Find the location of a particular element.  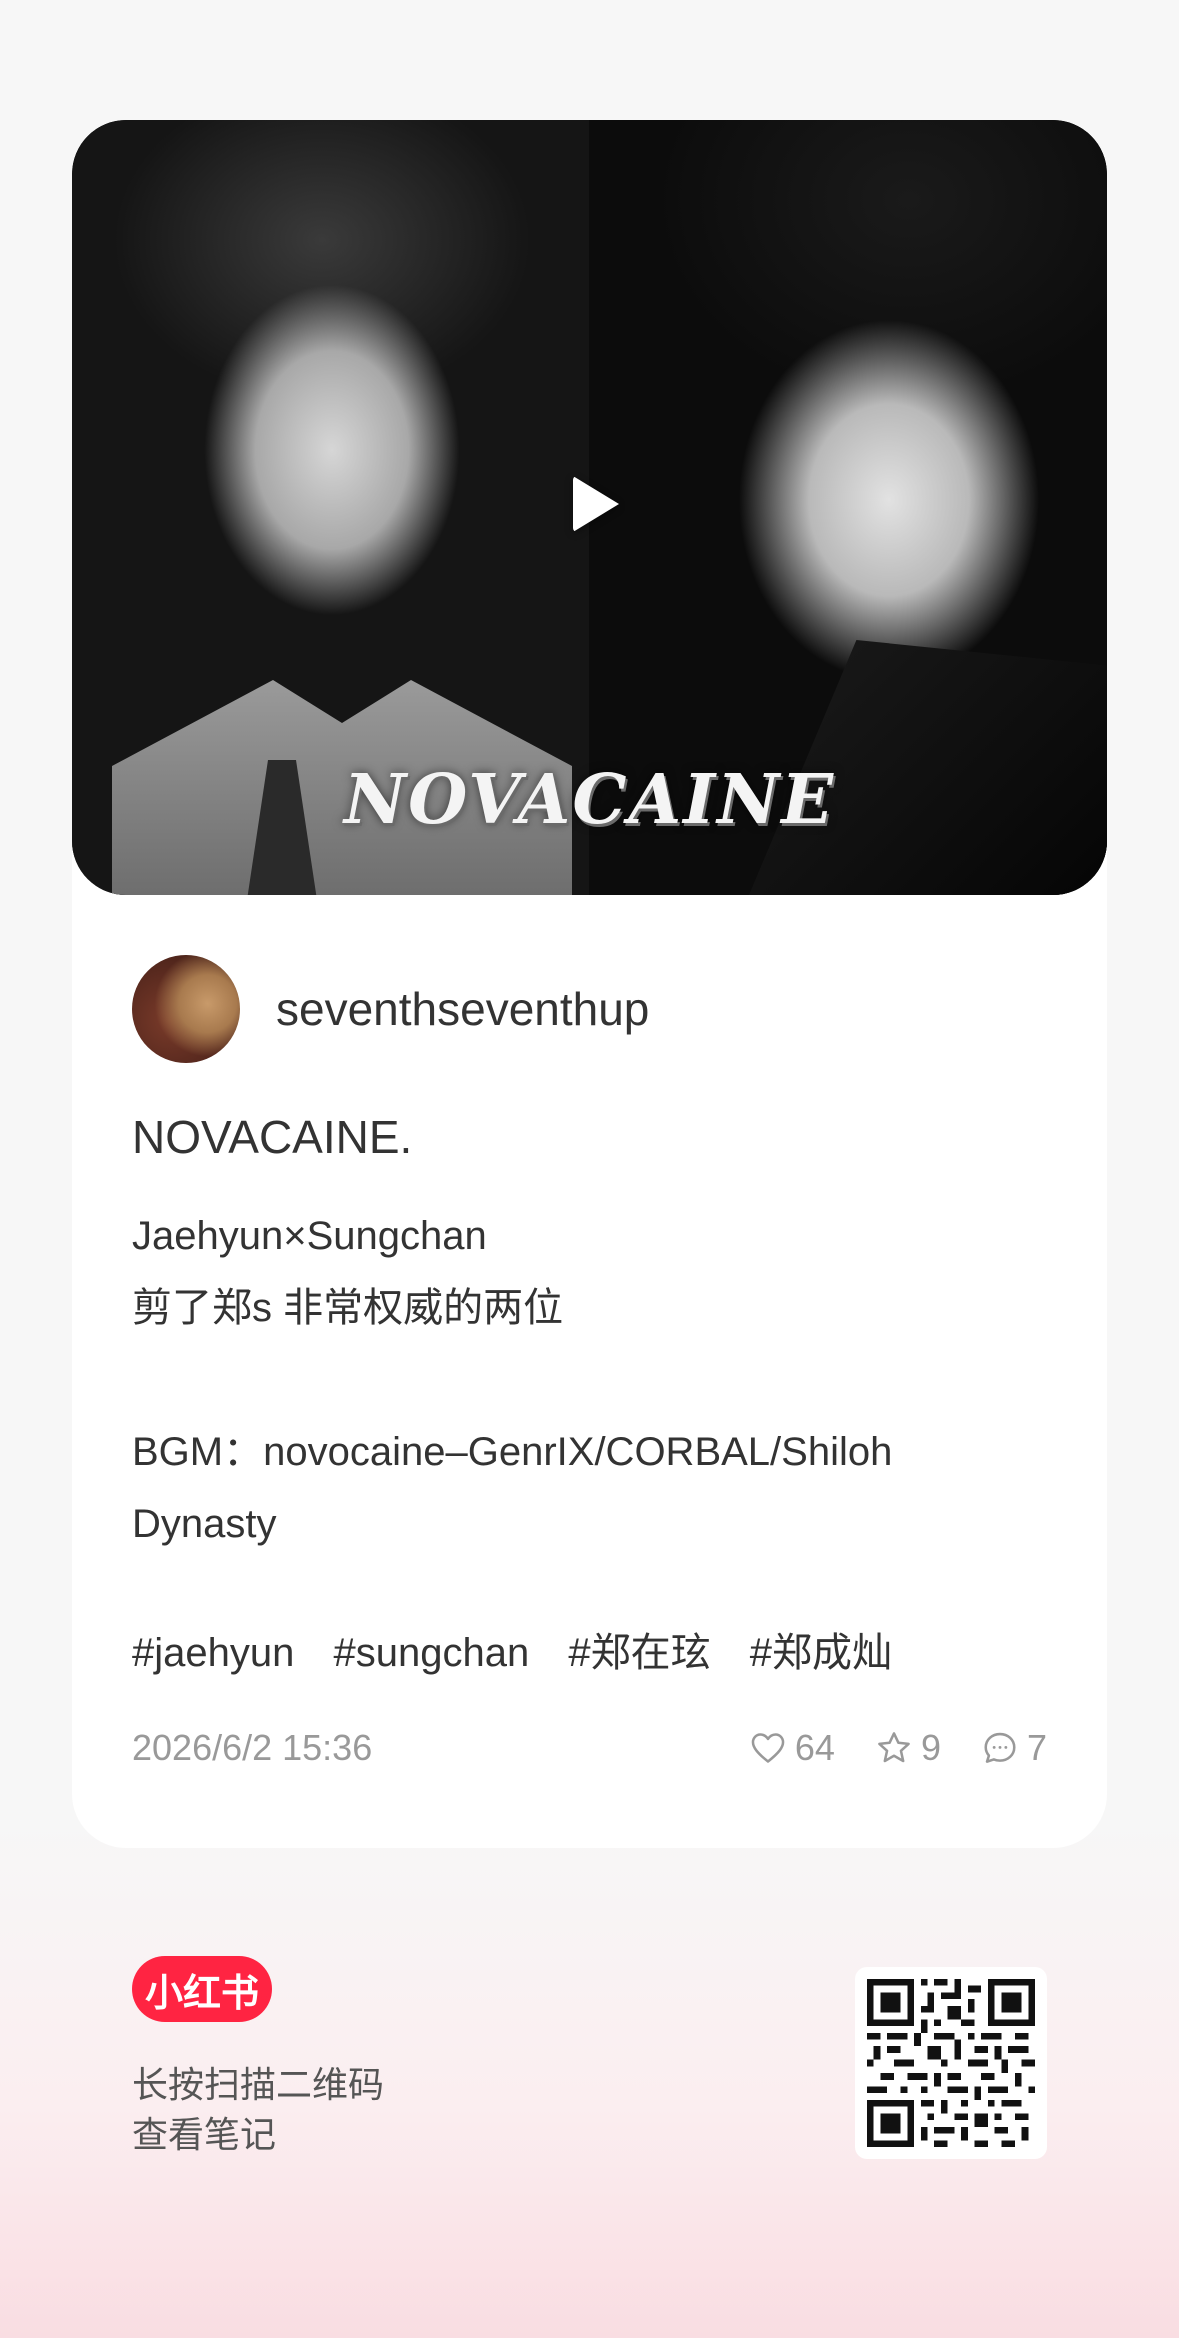

like-stat: 64 is located at coordinates (792, 1748).